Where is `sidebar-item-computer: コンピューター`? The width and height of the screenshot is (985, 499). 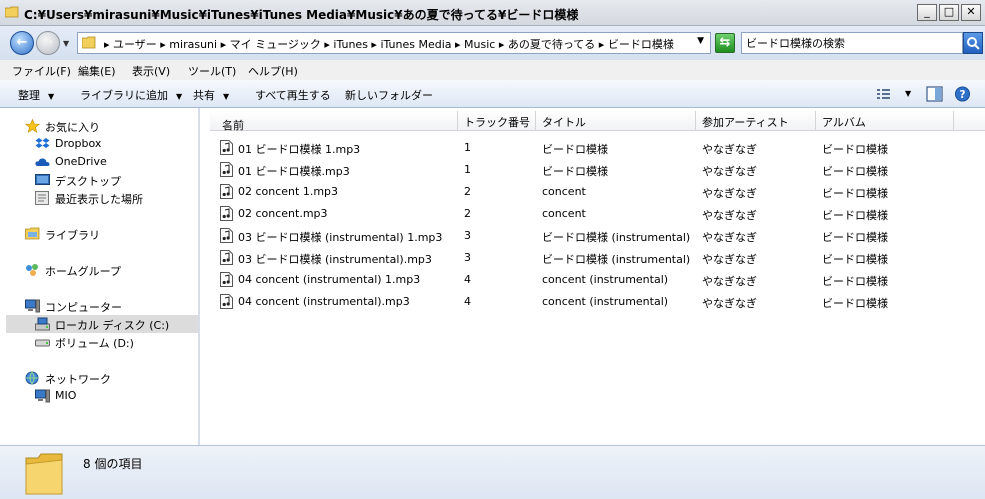
sidebar-item-computer: コンピューター is located at coordinates (105, 306).